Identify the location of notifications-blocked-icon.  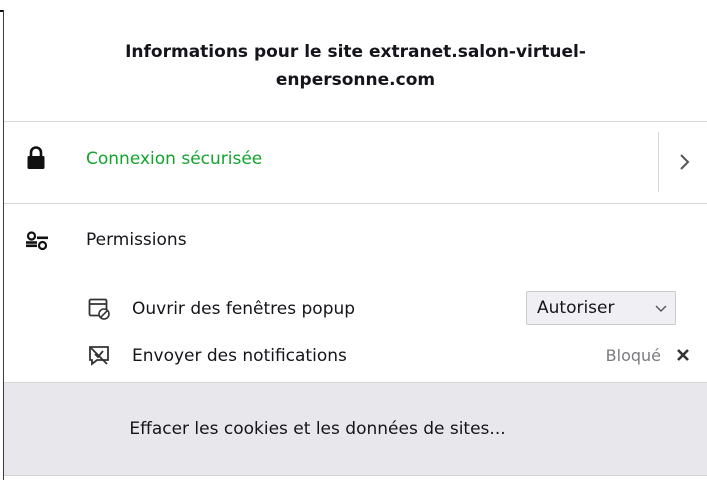
(99, 356).